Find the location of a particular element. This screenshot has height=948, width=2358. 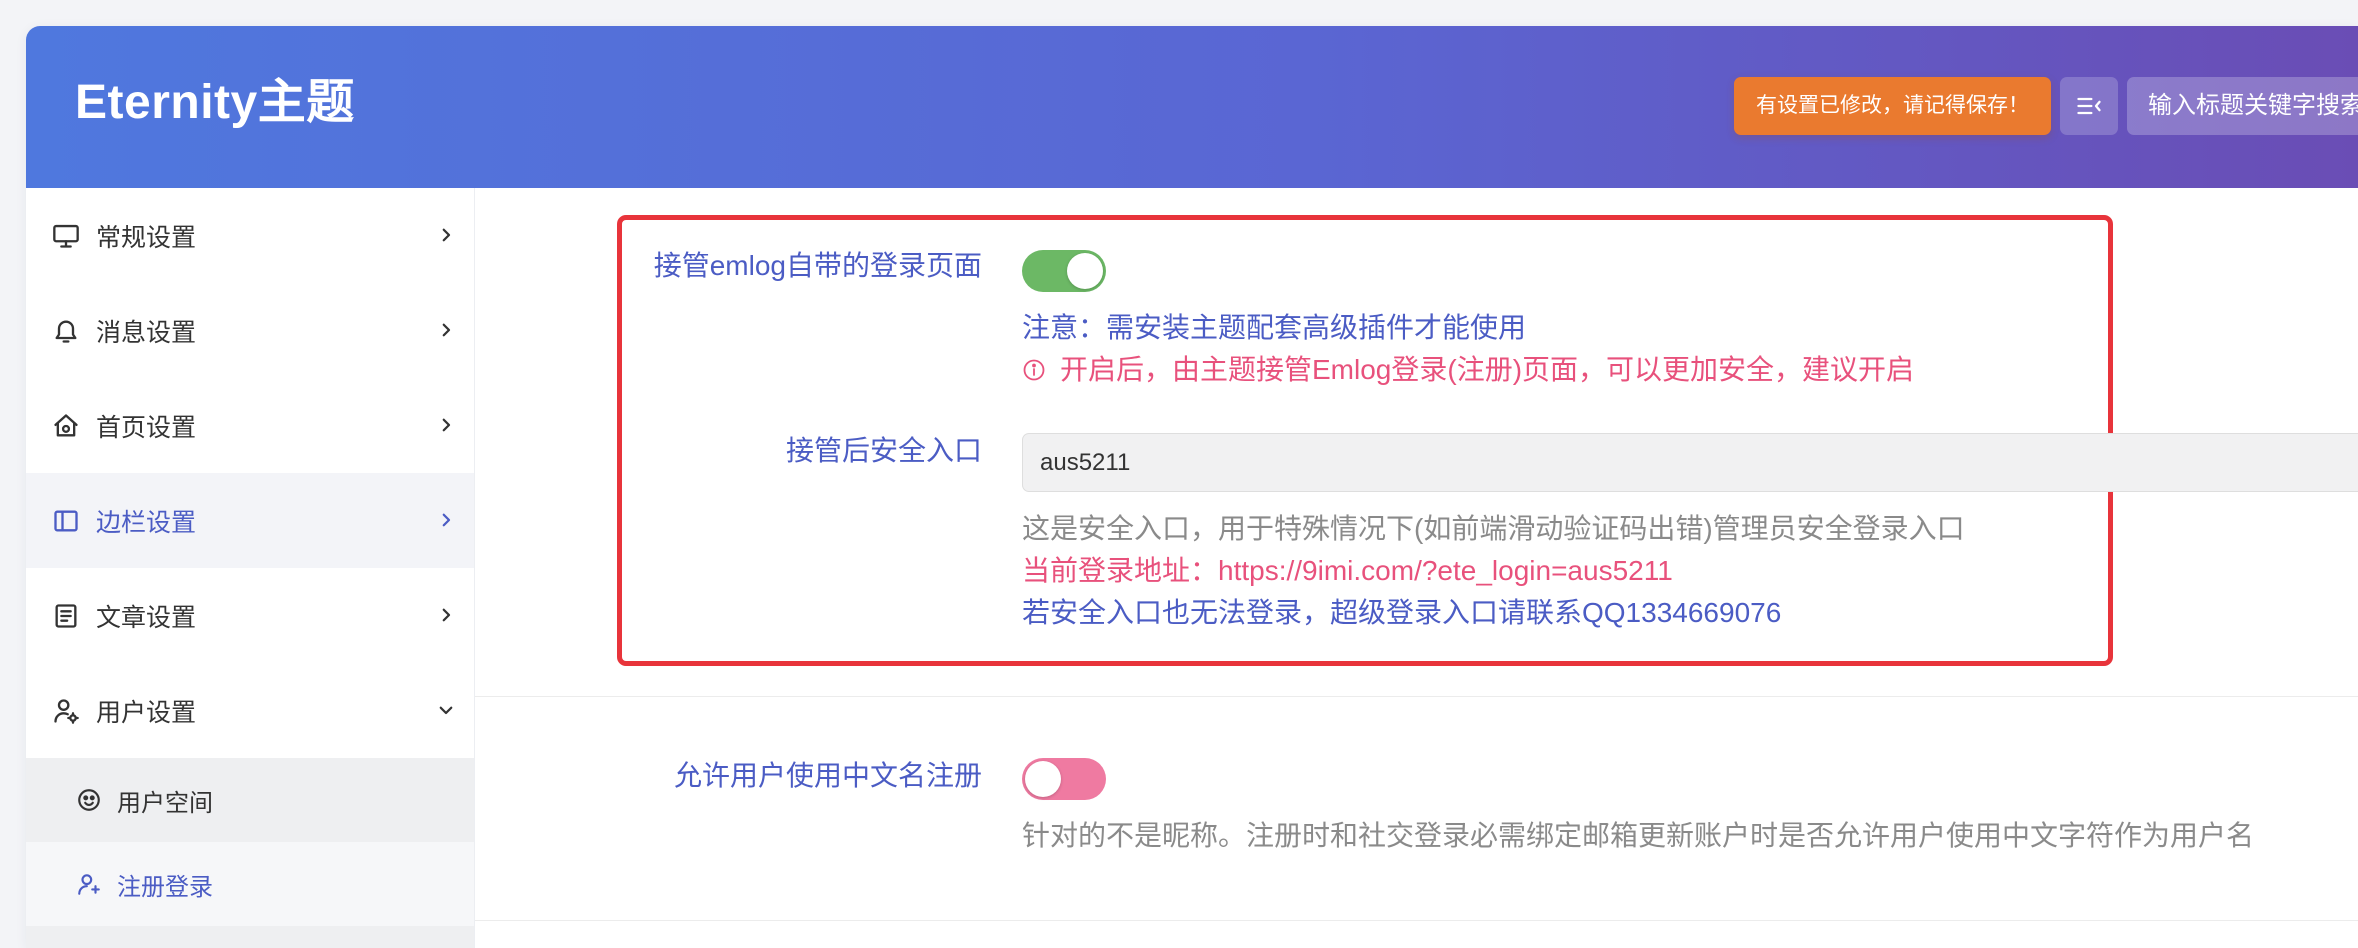

login-takeover-toggle is located at coordinates (1064, 271).